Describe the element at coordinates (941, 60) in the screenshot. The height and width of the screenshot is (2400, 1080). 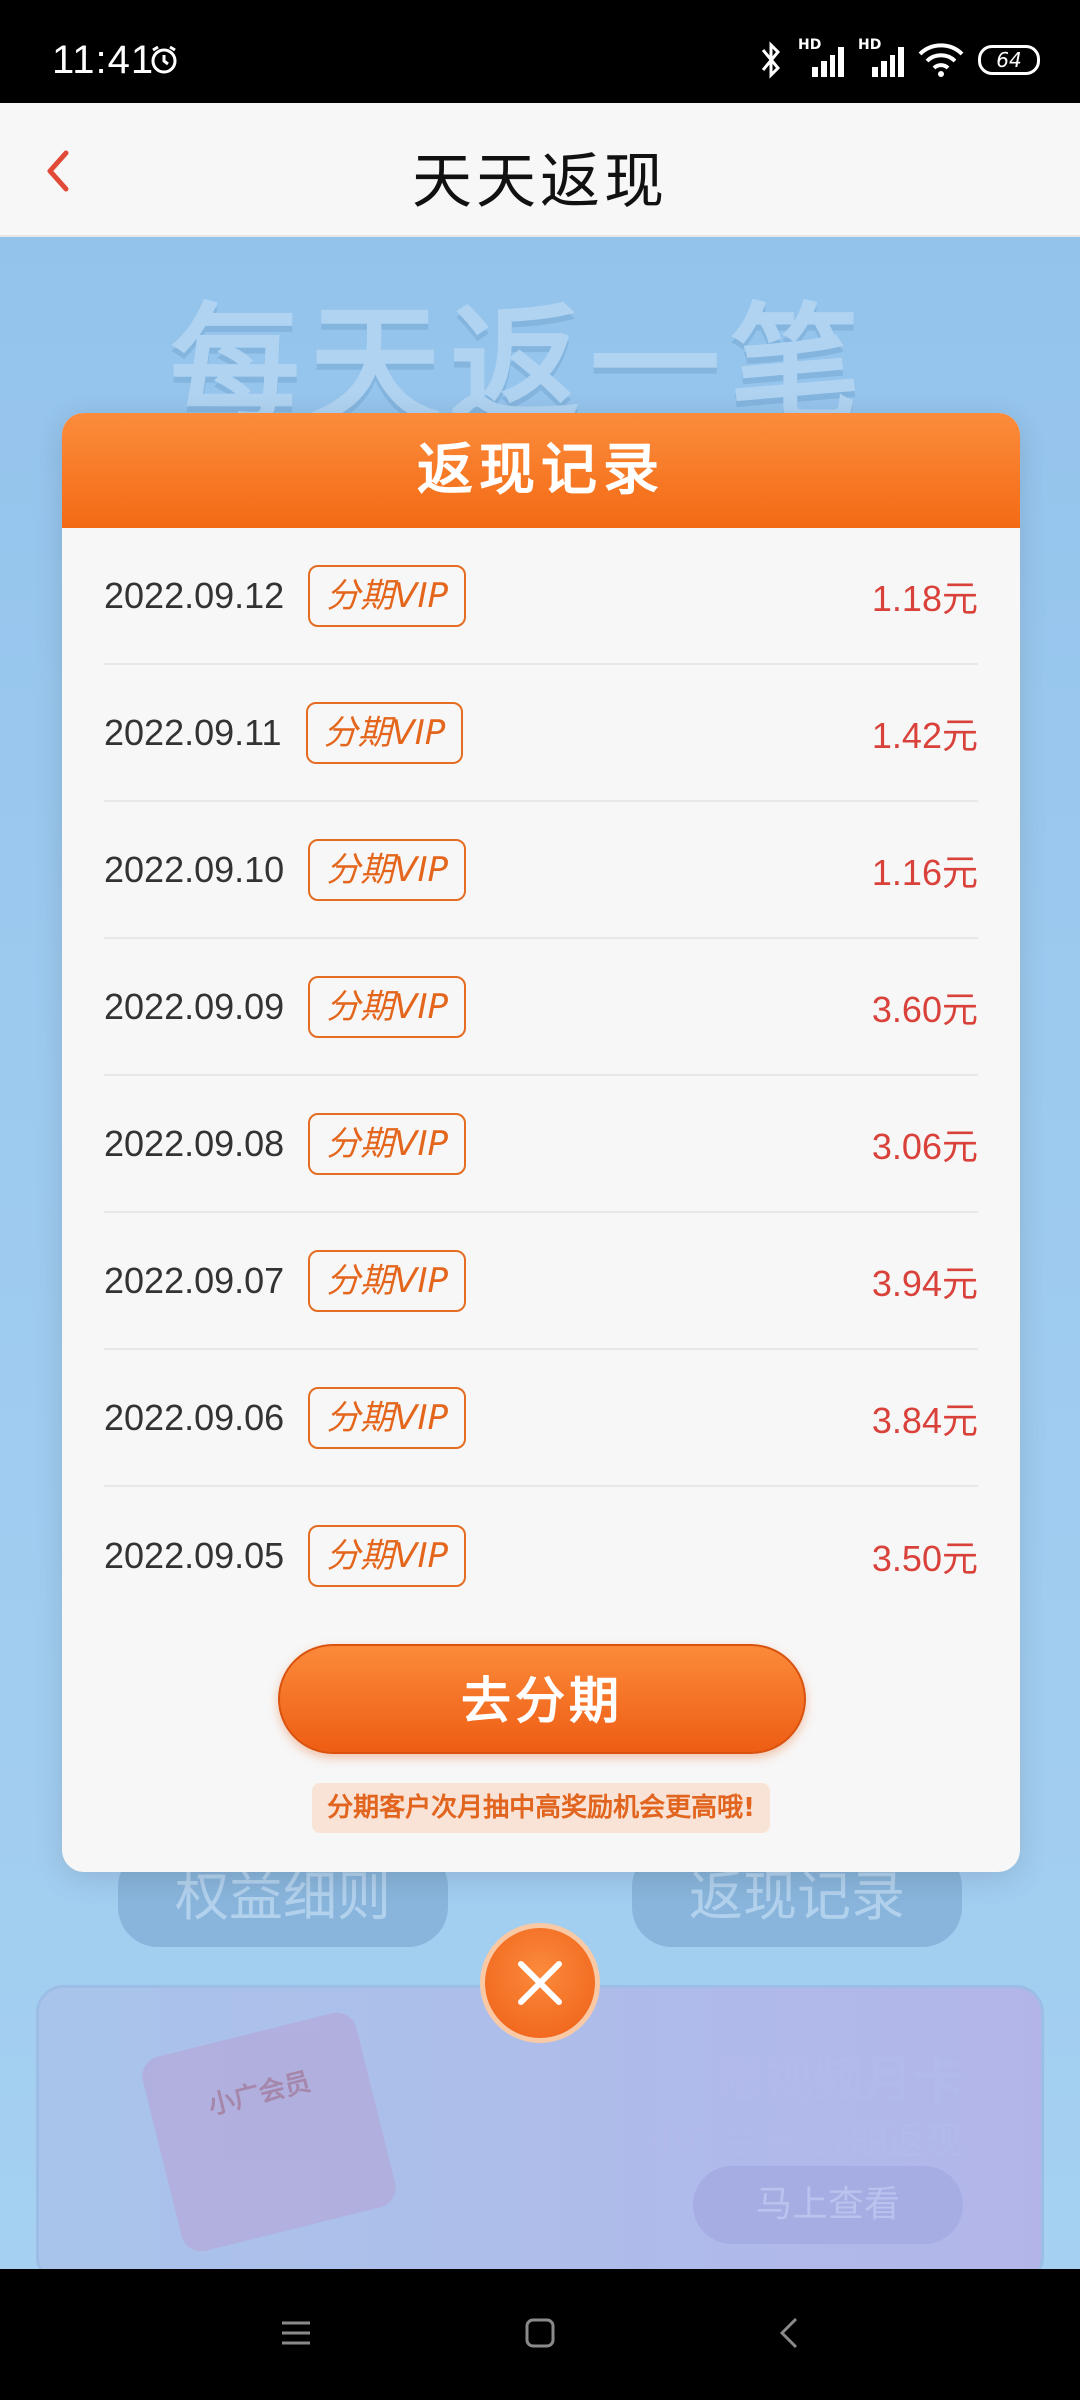
I see `wifi-icon` at that location.